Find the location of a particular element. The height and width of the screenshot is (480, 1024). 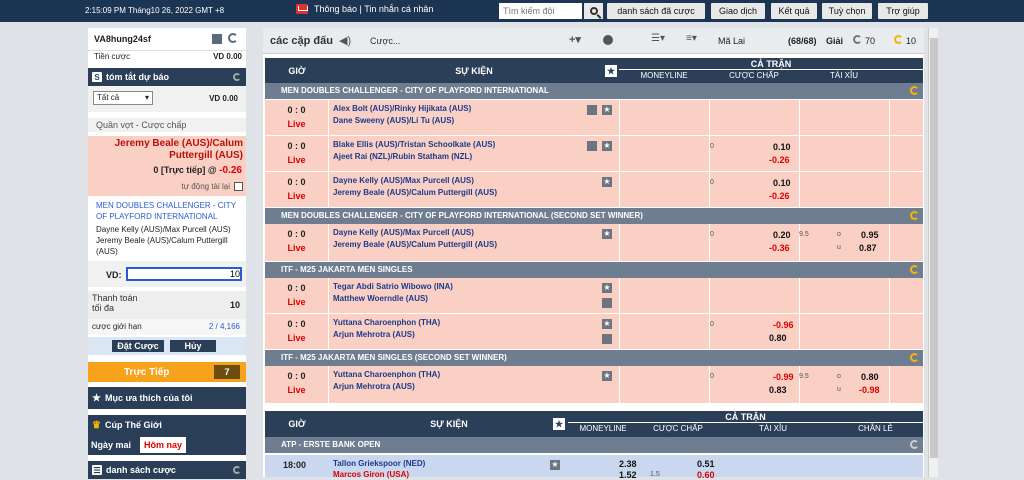

league-name: ITF - M25 JAKARTA MEN SINGLES is located at coordinates (347, 269).